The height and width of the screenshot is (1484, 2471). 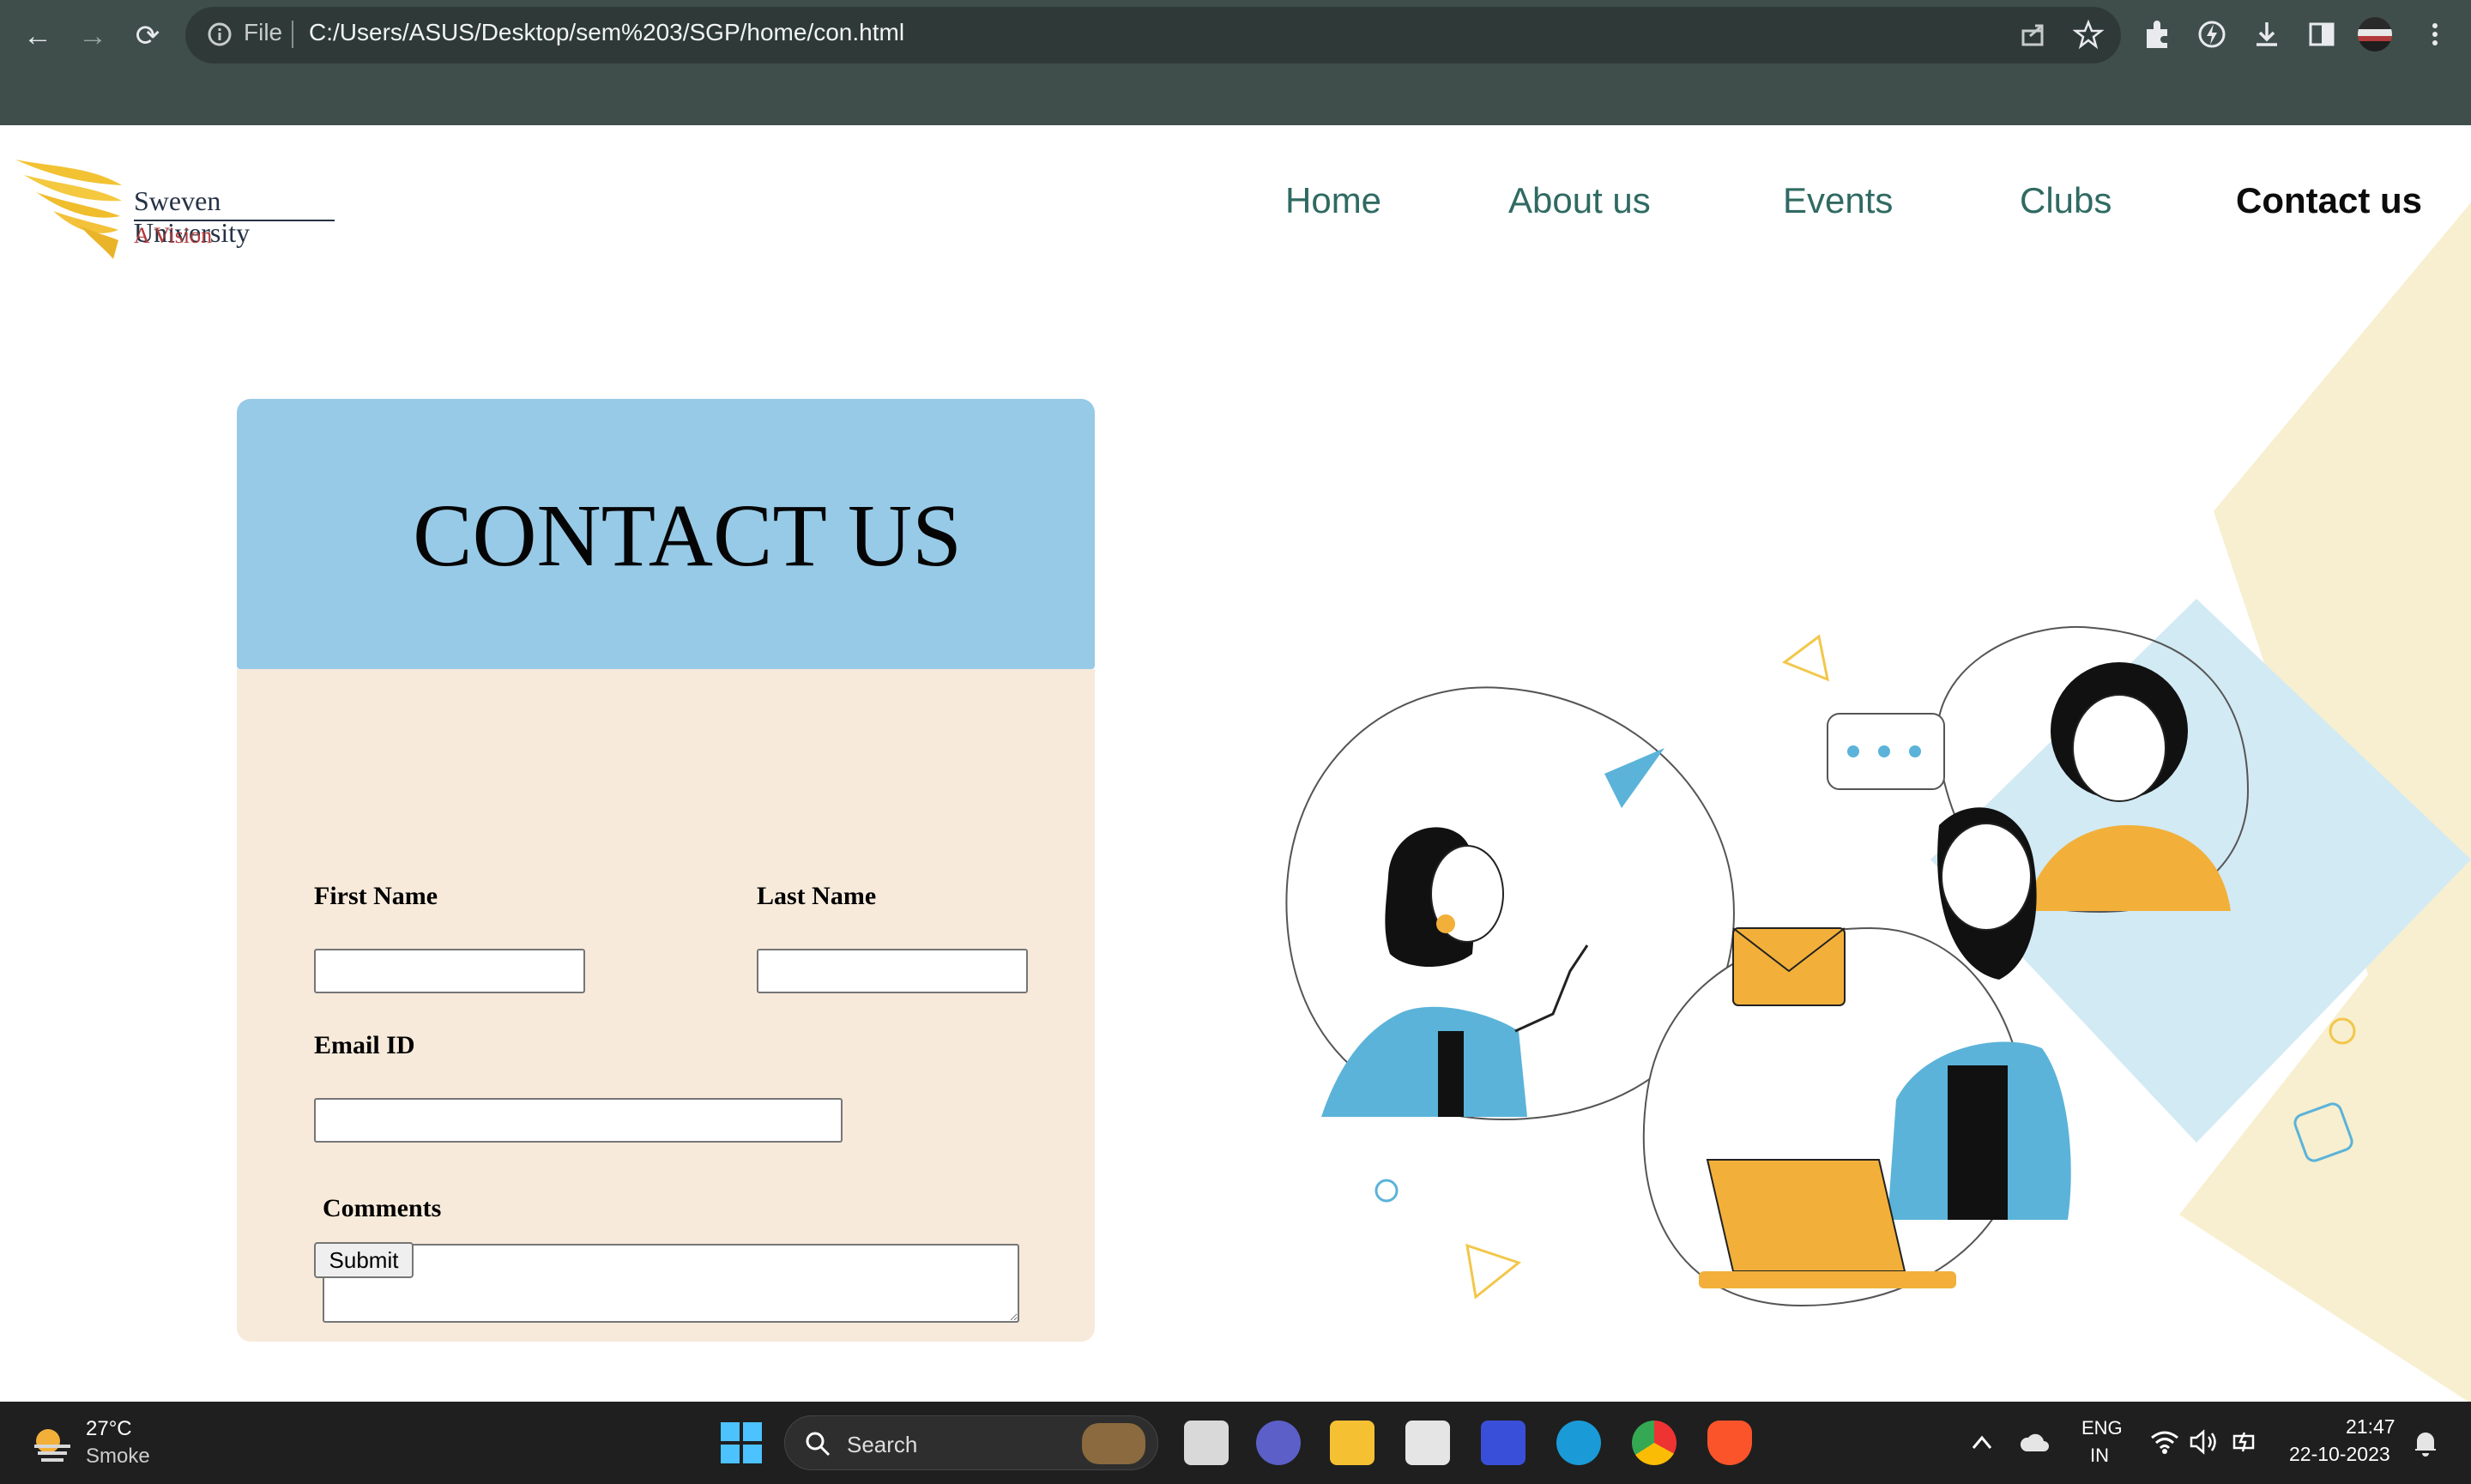 I want to click on nav-home: Home, so click(x=1333, y=200).